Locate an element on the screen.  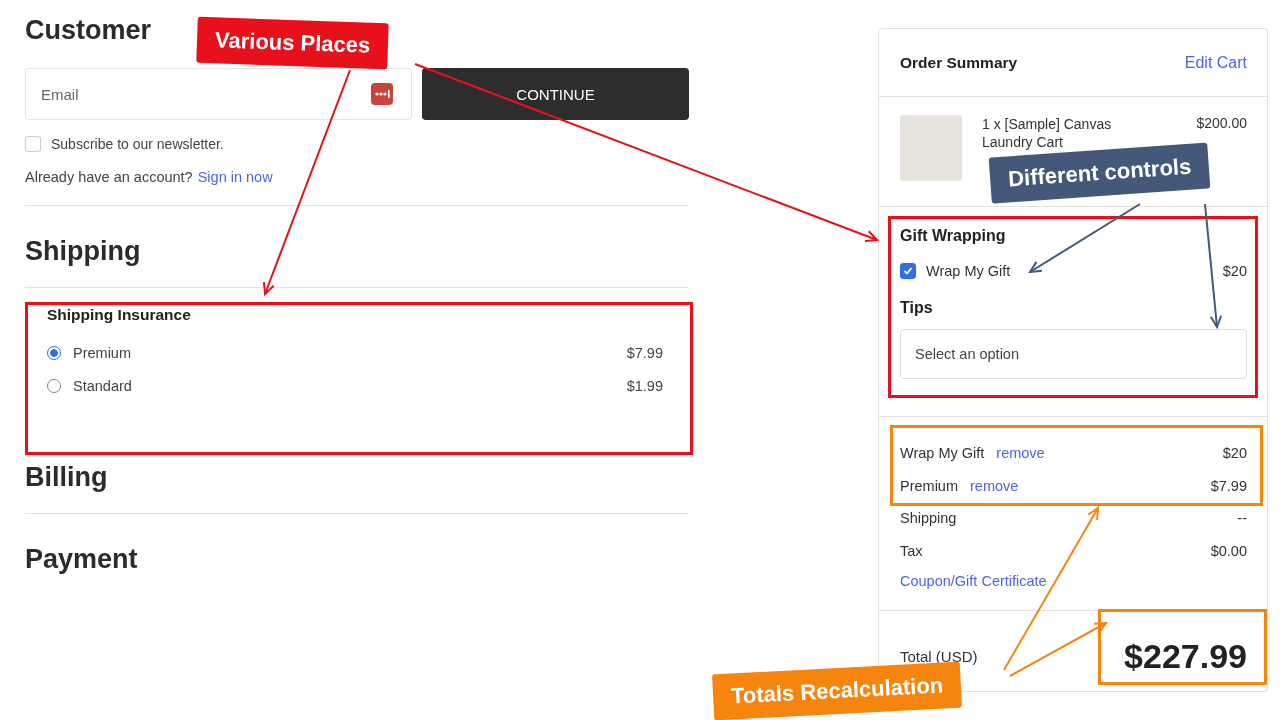
sign-in-link: Sign in now is located at coordinates (235, 177).